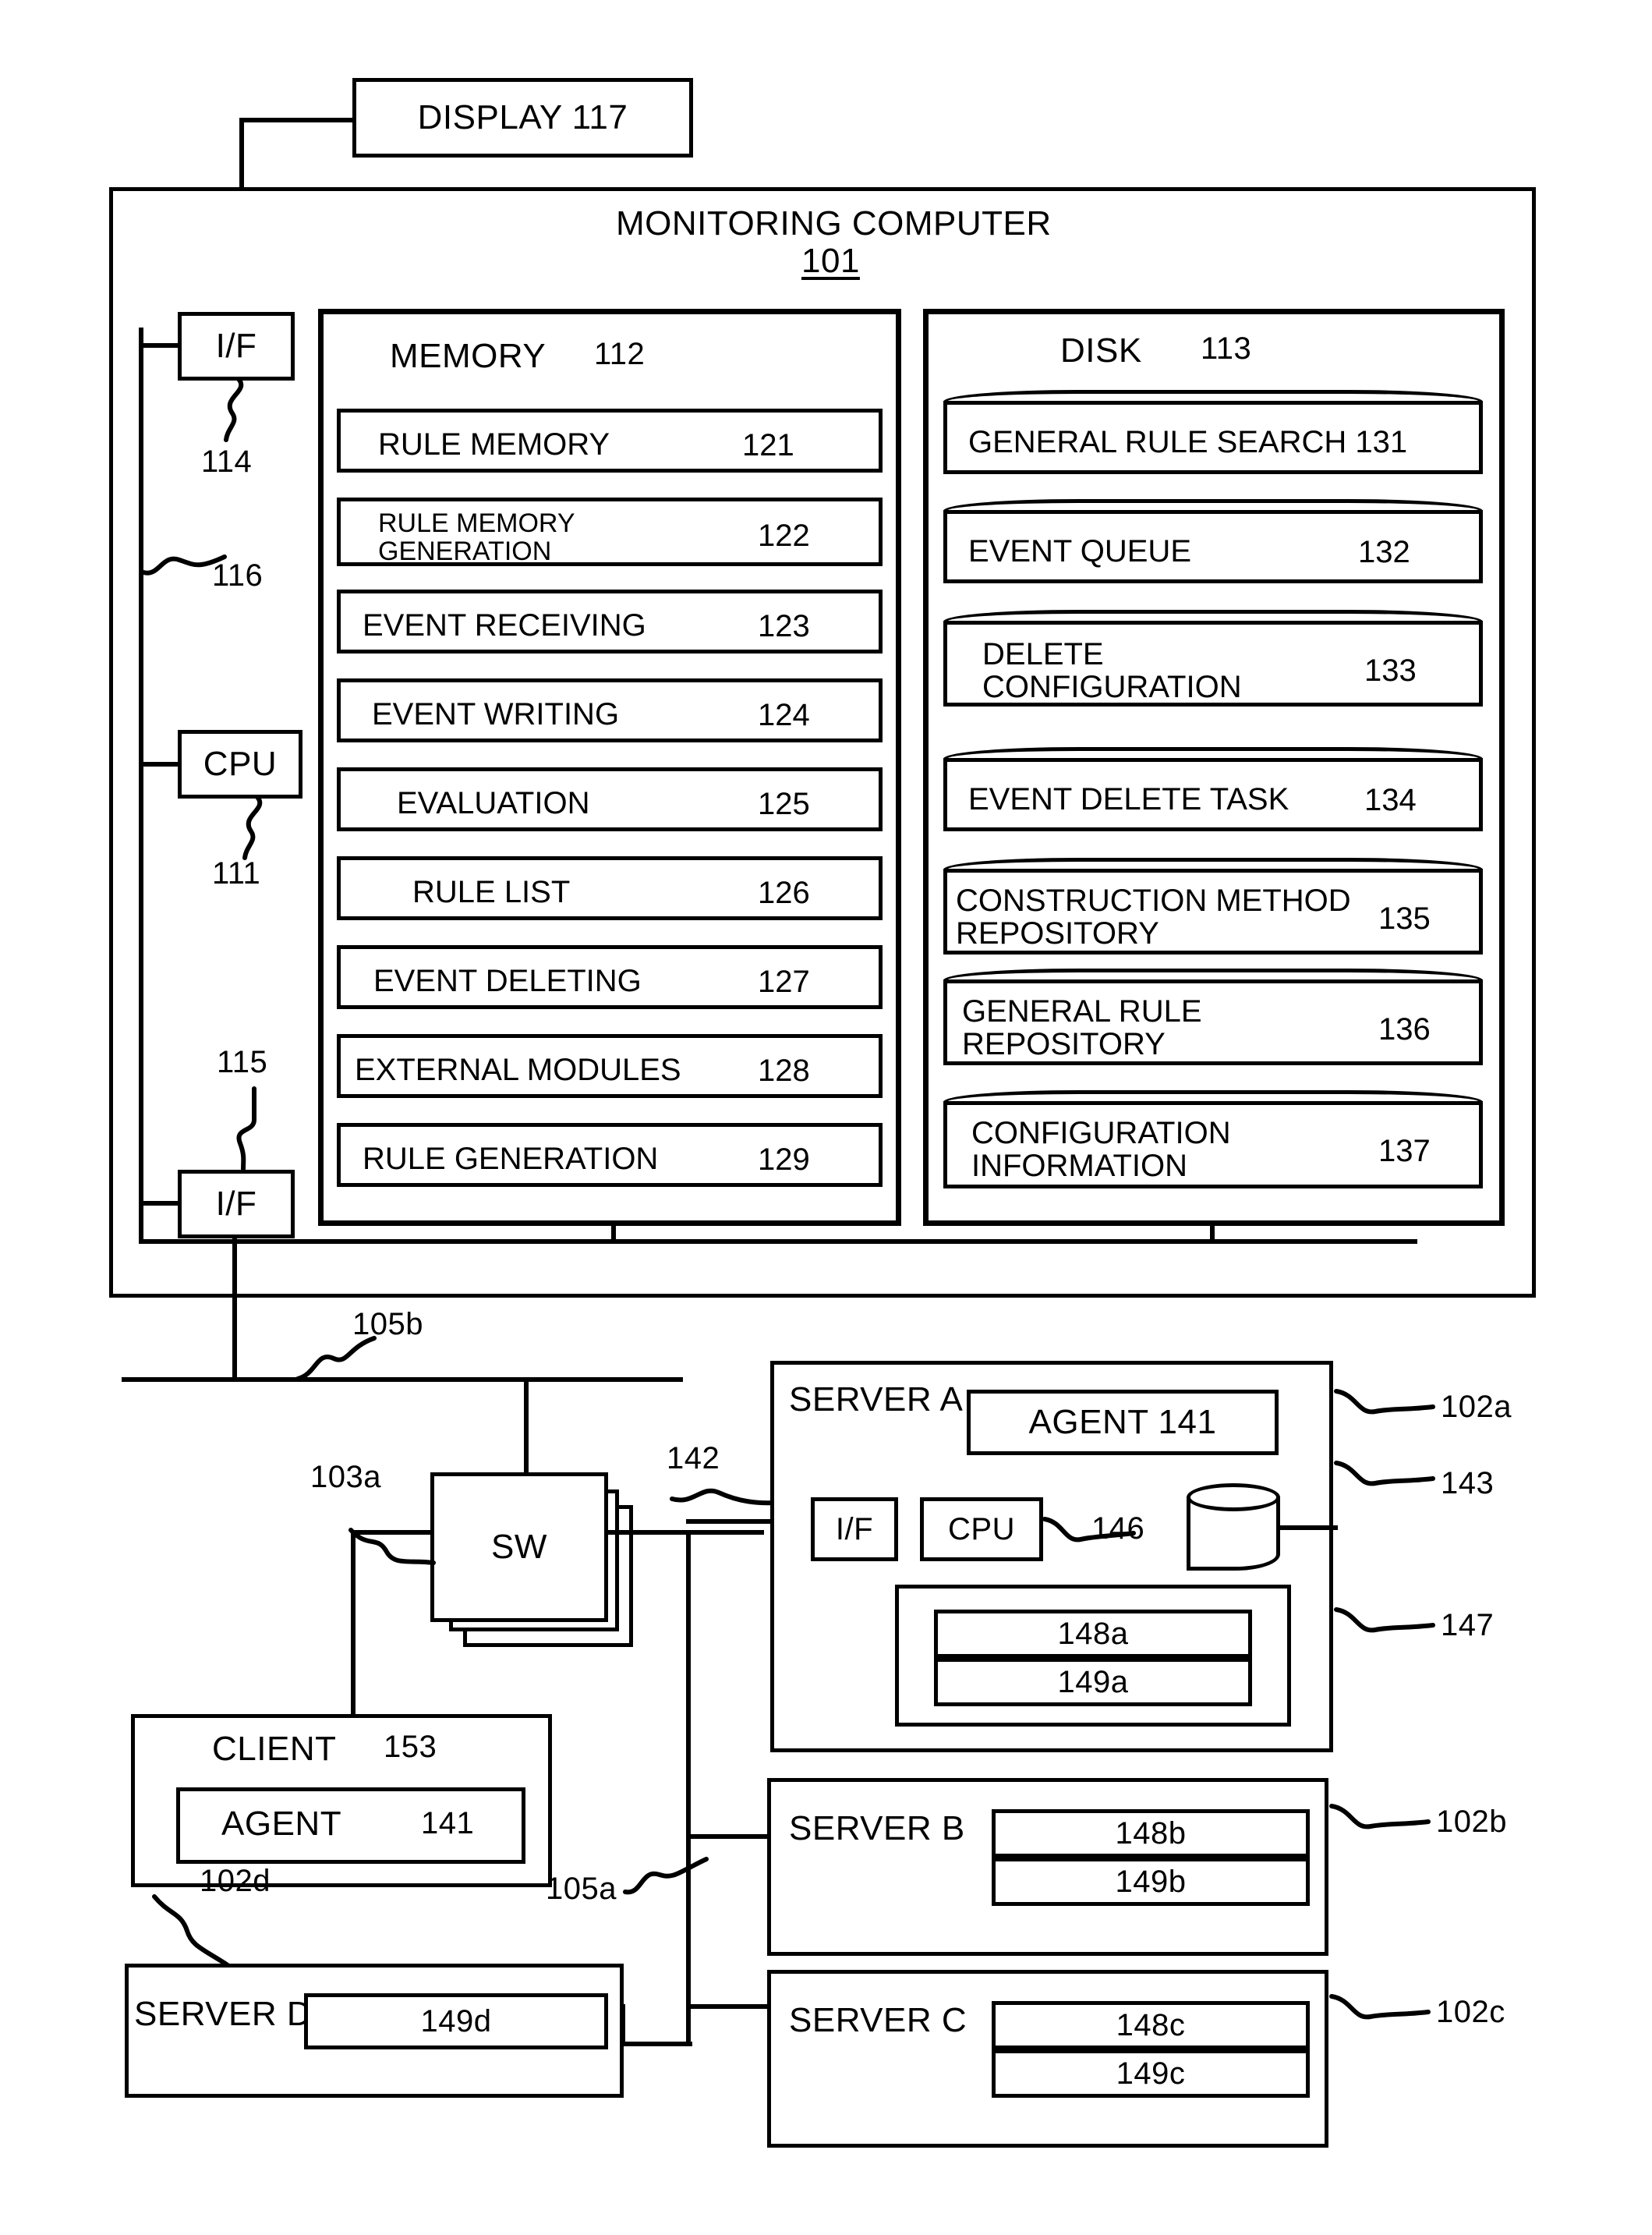 This screenshot has height=2235, width=1652. Describe the element at coordinates (253, 1128) in the screenshot. I see `interface-115-leader` at that location.